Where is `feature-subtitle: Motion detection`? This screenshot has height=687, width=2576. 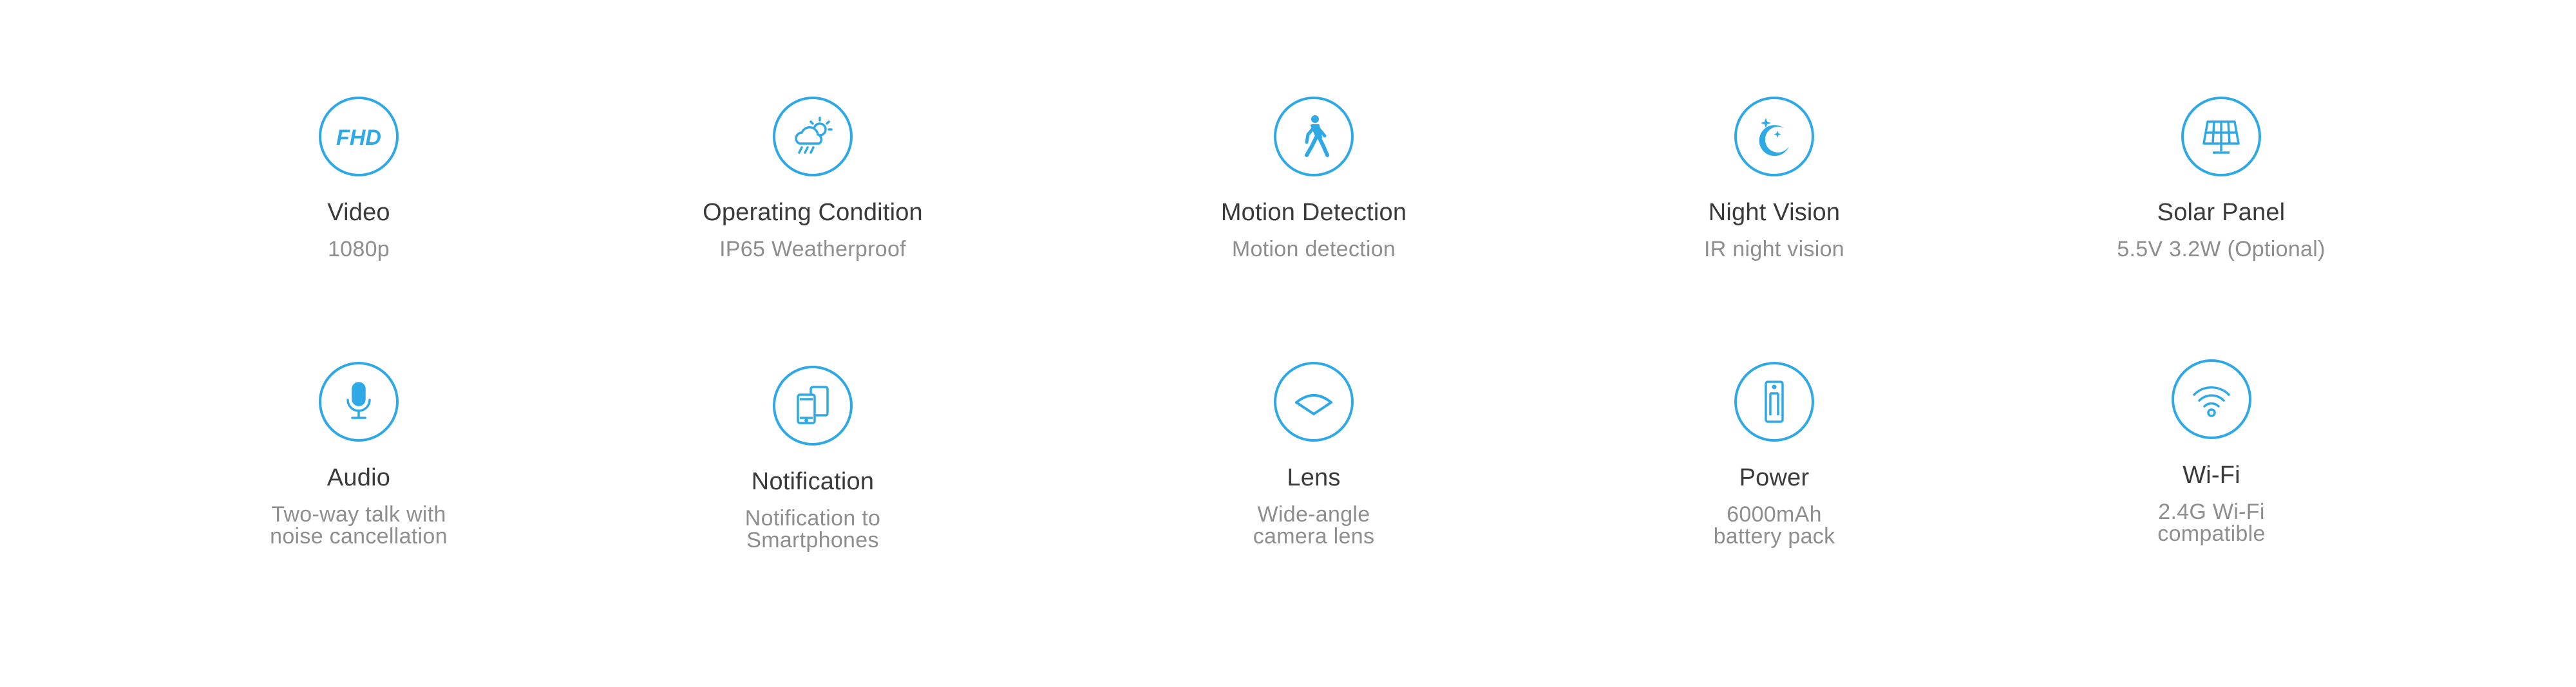 feature-subtitle: Motion detection is located at coordinates (1314, 249).